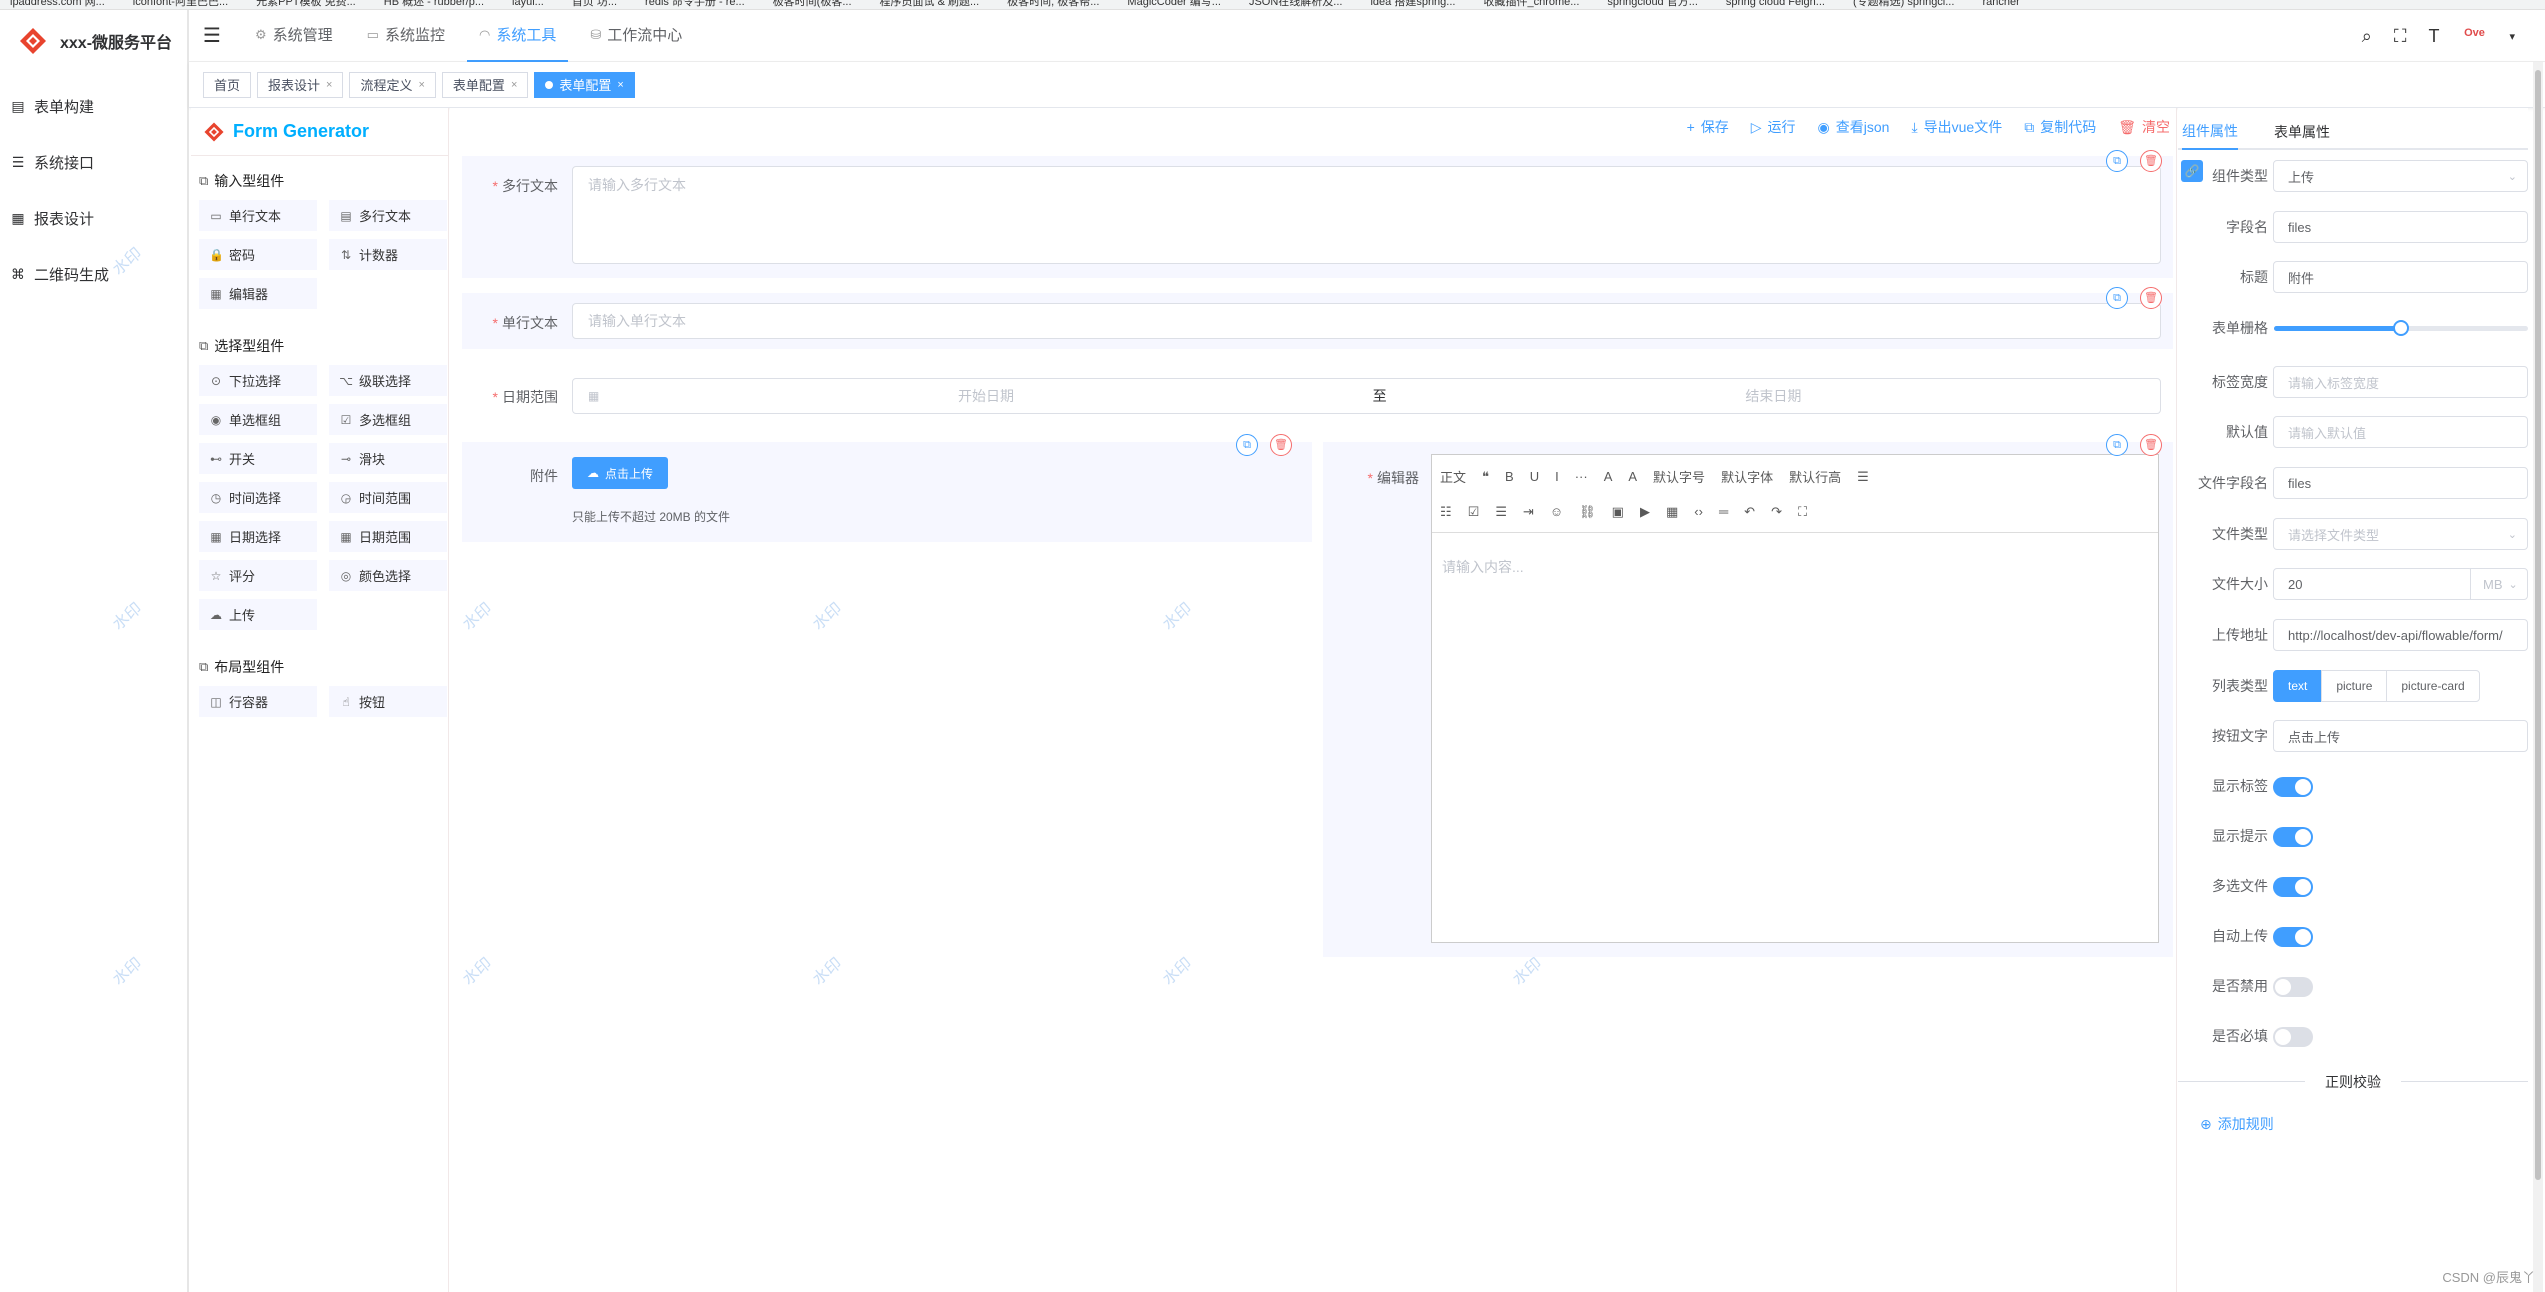 Image resolution: width=2545 pixels, height=1292 pixels. I want to click on upload-button: ☁ 点击上传, so click(620, 473).